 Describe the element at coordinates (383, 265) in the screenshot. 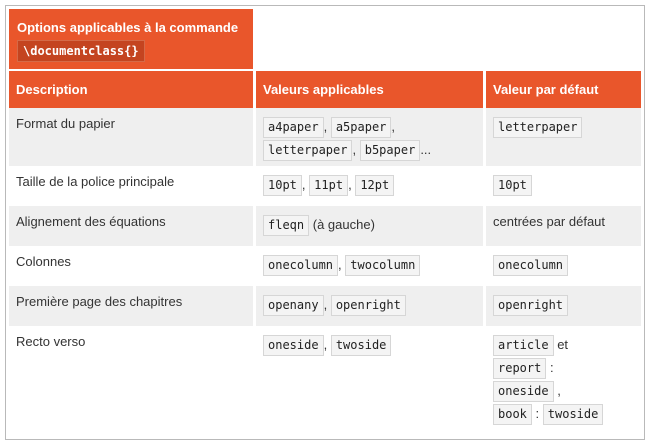

I see `option-value: twocolumn` at that location.